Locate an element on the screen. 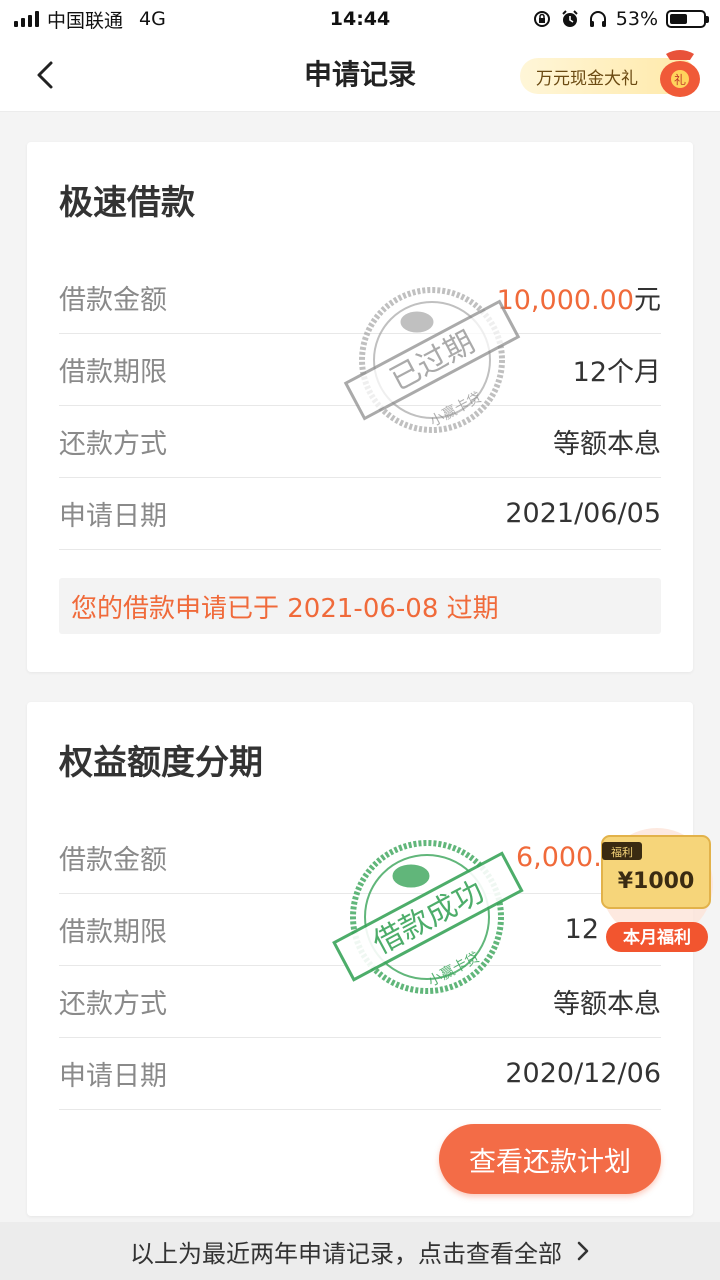 This screenshot has height=1280, width=720. row-value: 10,000.00元 is located at coordinates (579, 297).